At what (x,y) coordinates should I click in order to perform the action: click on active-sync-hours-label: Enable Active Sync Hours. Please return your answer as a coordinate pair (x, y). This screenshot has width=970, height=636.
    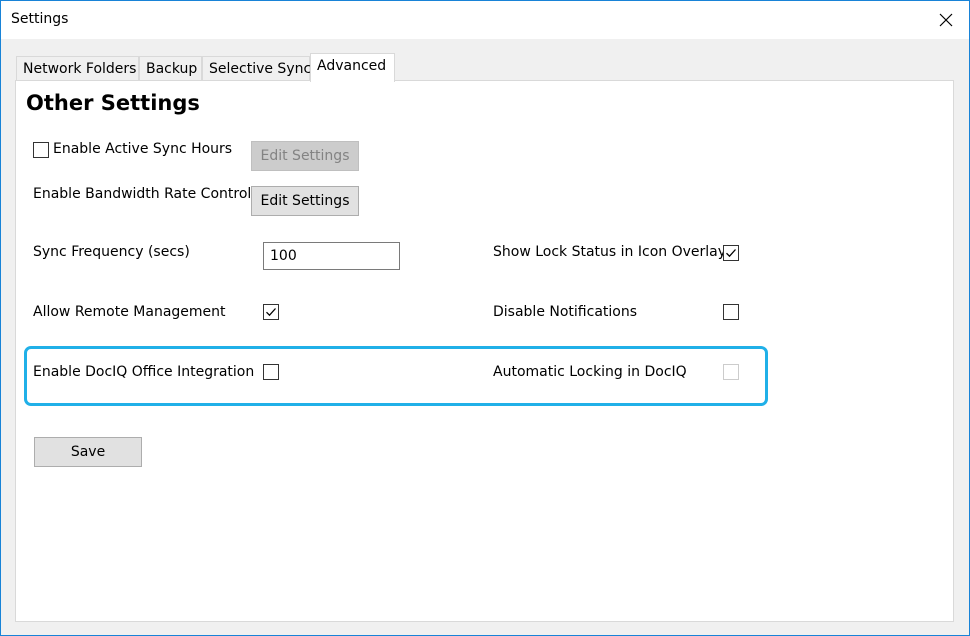
    Looking at the image, I should click on (143, 149).